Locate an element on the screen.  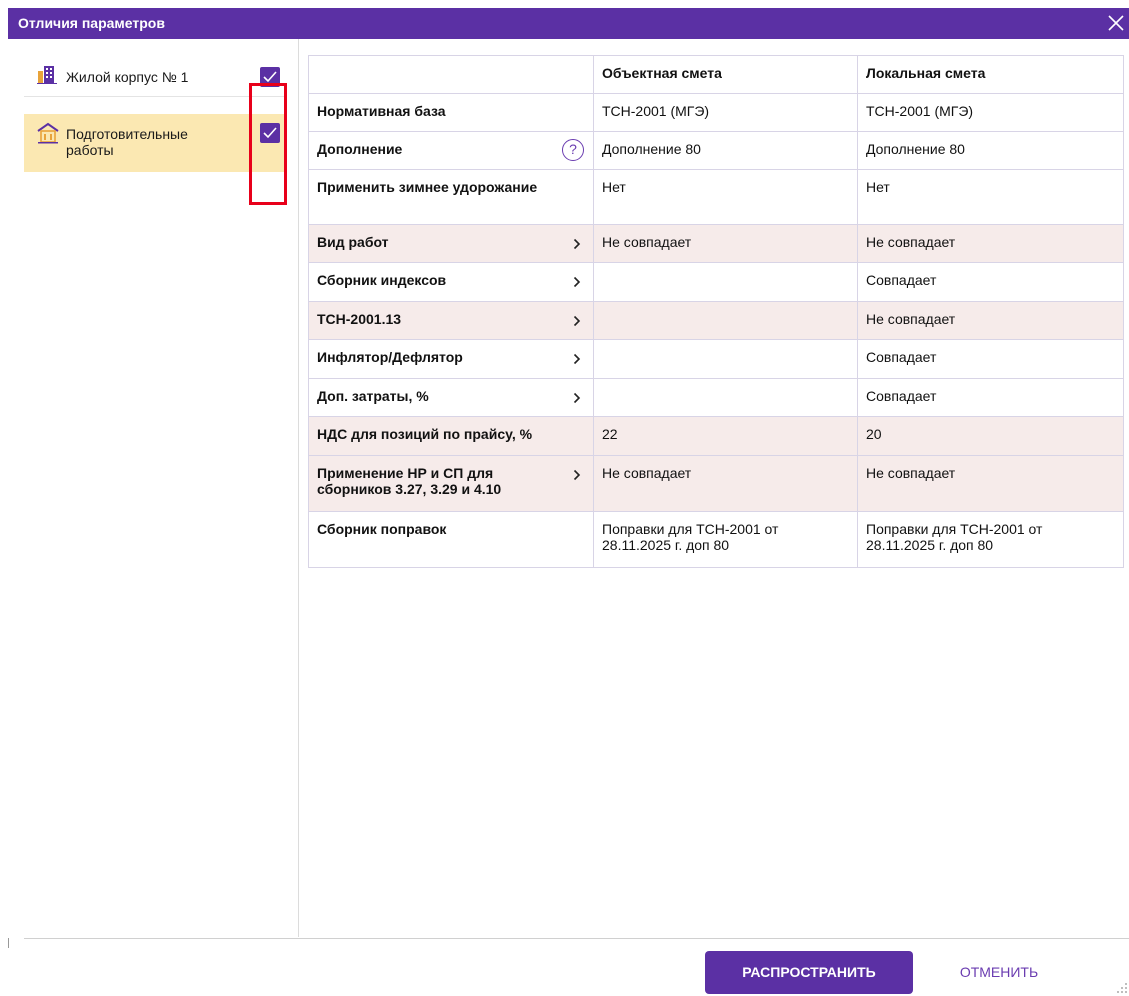
close-button is located at coordinates (1116, 23).